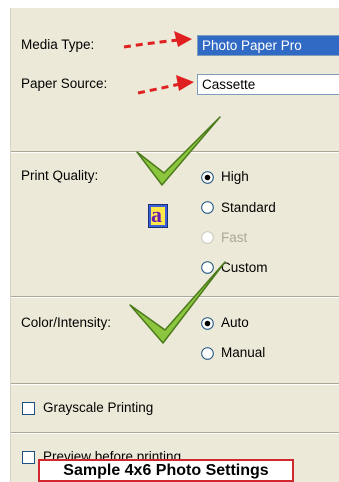 The width and height of the screenshot is (339, 482). I want to click on quality-high-radio, so click(207, 177).